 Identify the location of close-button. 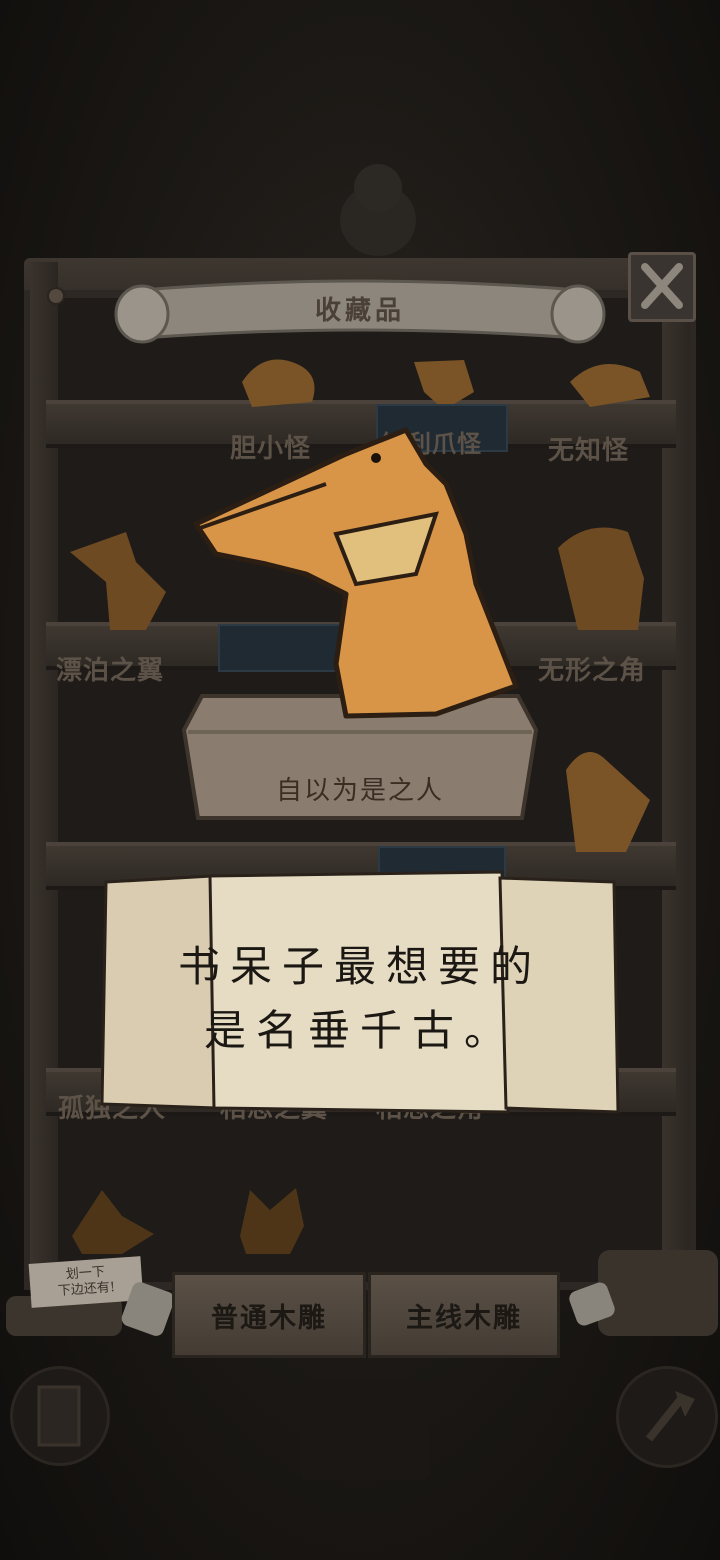
(662, 287).